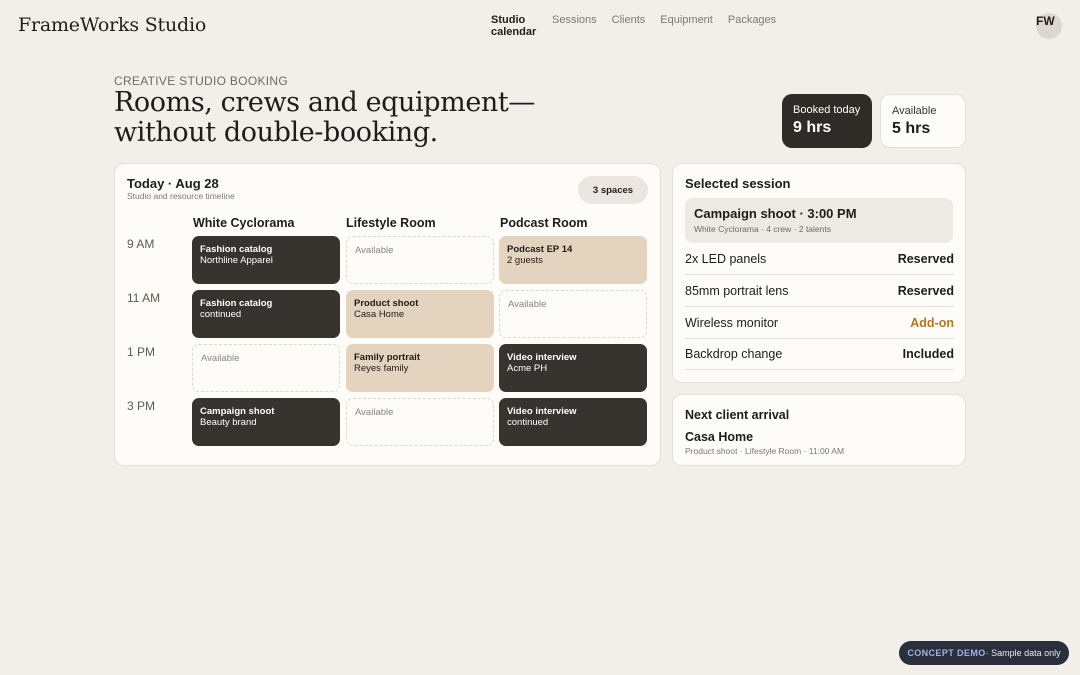 Image resolution: width=1080 pixels, height=675 pixels. Describe the element at coordinates (726, 258) in the screenshot. I see `resource-label: 2x LED panels` at that location.